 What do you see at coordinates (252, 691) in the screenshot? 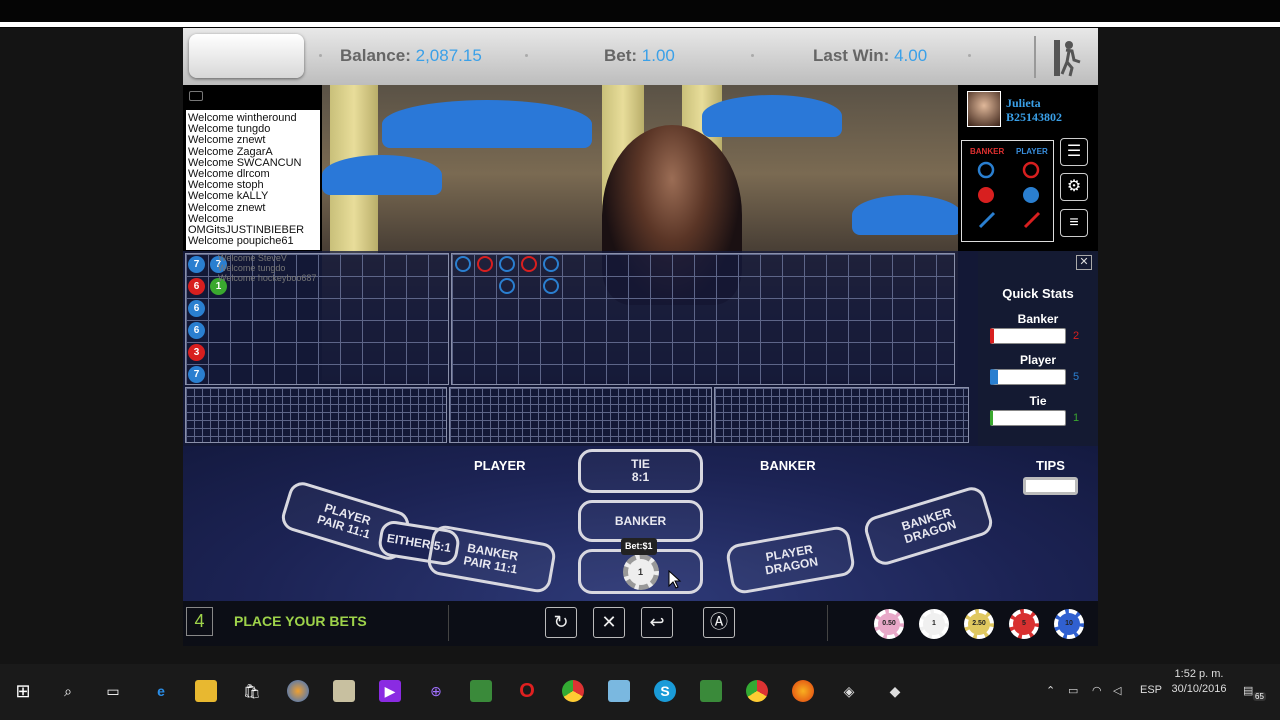
I see `store-icon: 🛍` at bounding box center [252, 691].